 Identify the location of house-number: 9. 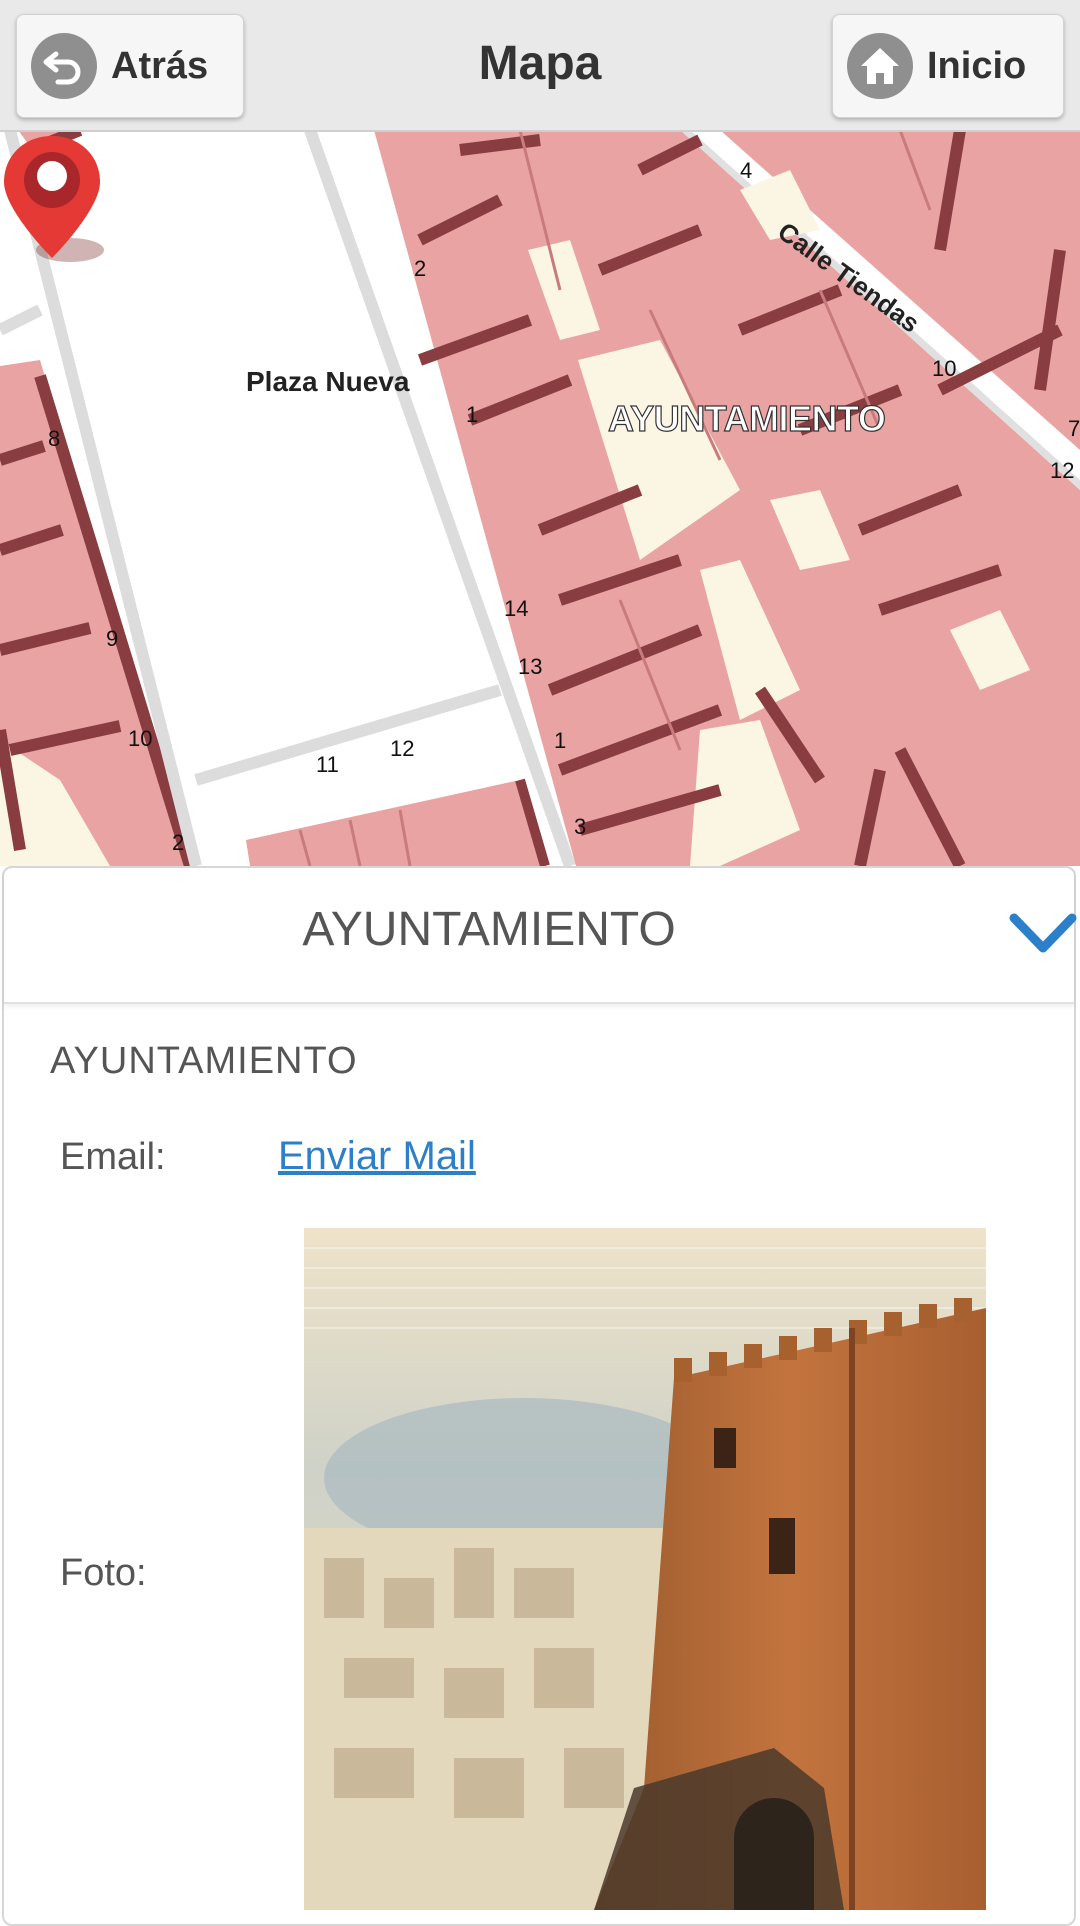
(112, 638).